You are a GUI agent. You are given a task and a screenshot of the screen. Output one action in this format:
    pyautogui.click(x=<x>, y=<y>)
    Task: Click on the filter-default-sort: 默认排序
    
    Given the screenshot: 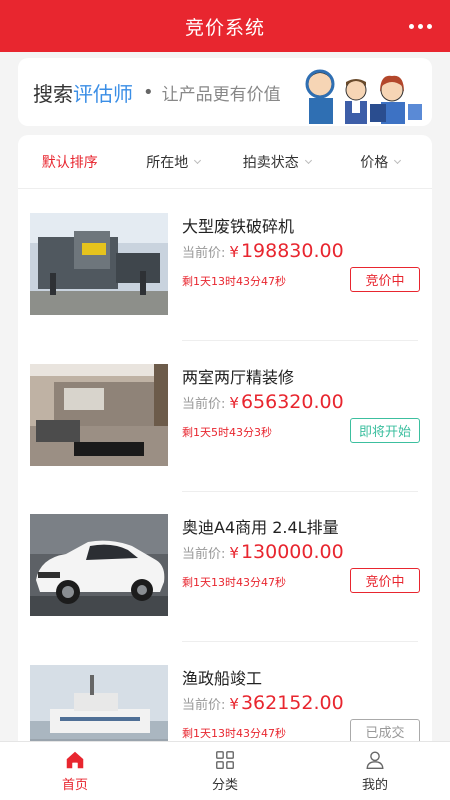 What is the action you would take?
    pyautogui.click(x=70, y=162)
    